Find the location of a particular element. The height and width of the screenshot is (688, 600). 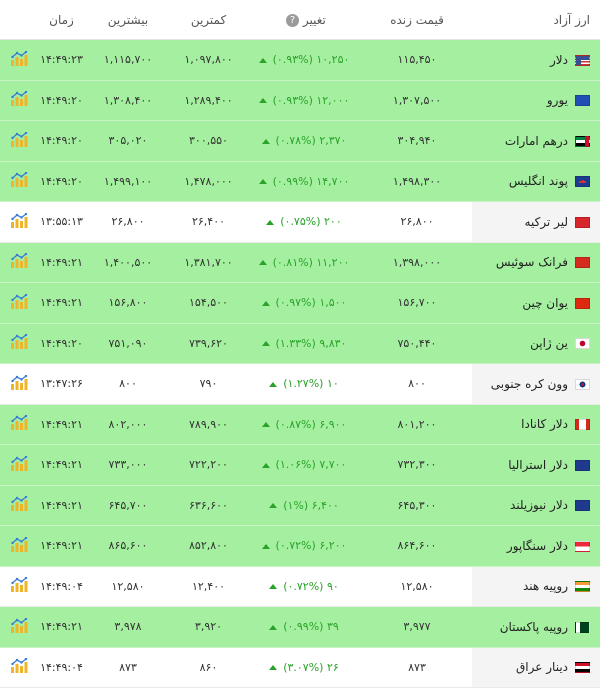

ca-flag-icon is located at coordinates (582, 425).